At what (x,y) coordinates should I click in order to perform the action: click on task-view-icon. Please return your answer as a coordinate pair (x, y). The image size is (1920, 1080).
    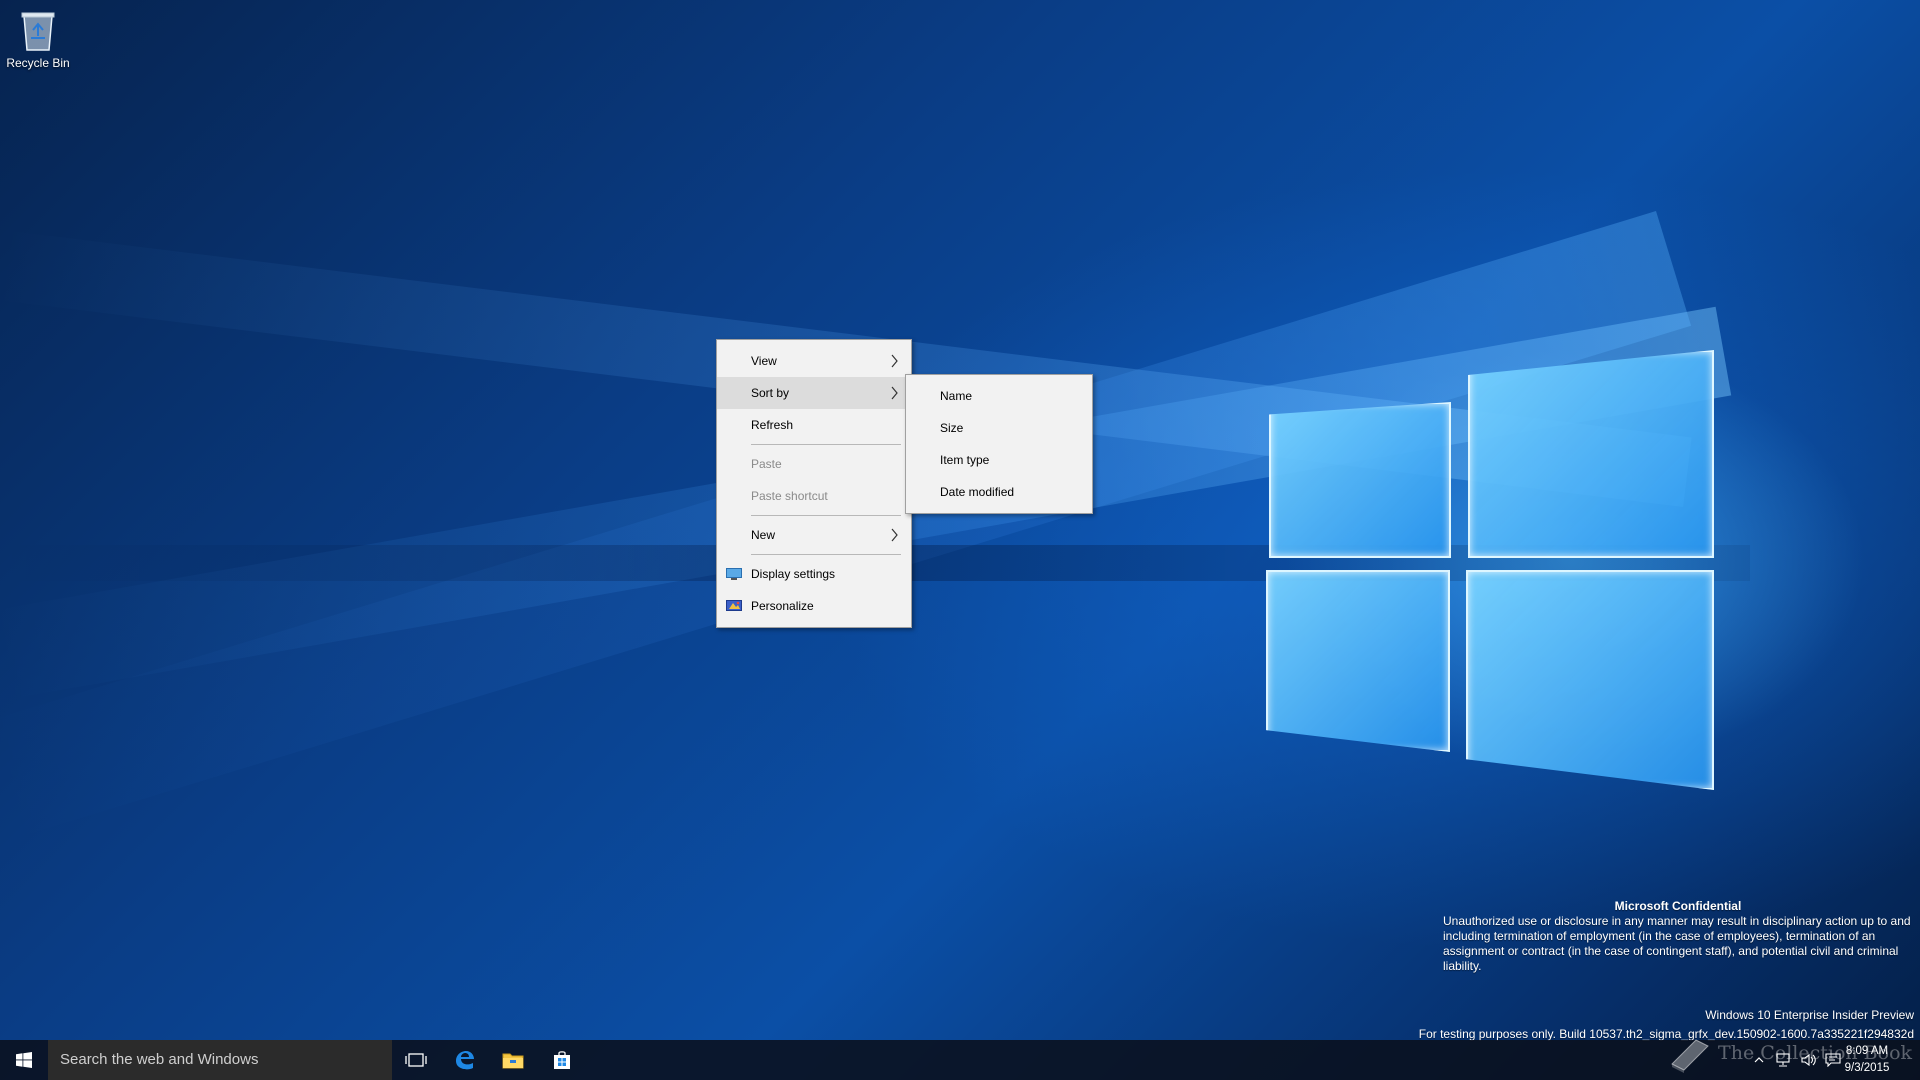
    Looking at the image, I should click on (416, 1060).